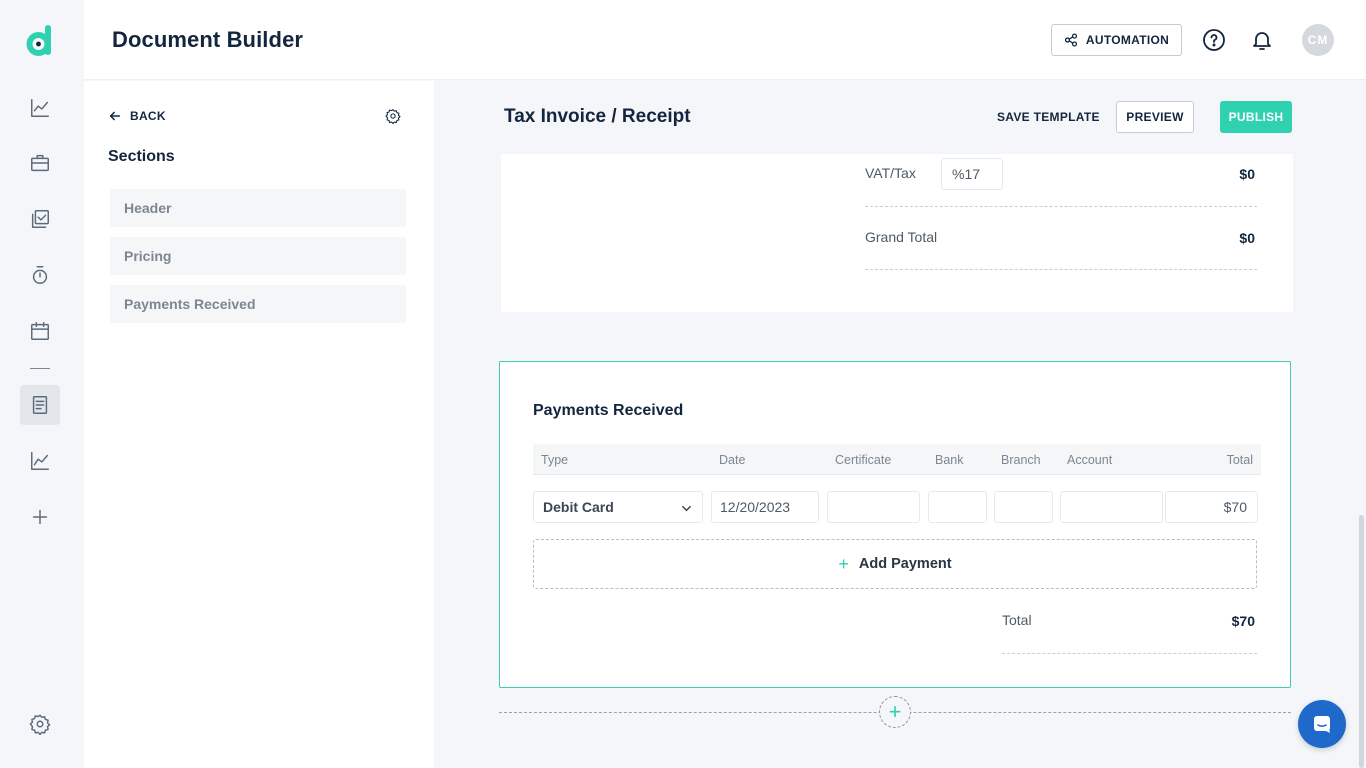 Image resolution: width=1366 pixels, height=768 pixels. What do you see at coordinates (1129, 627) in the screenshot?
I see `payments-total-row: Total $70` at bounding box center [1129, 627].